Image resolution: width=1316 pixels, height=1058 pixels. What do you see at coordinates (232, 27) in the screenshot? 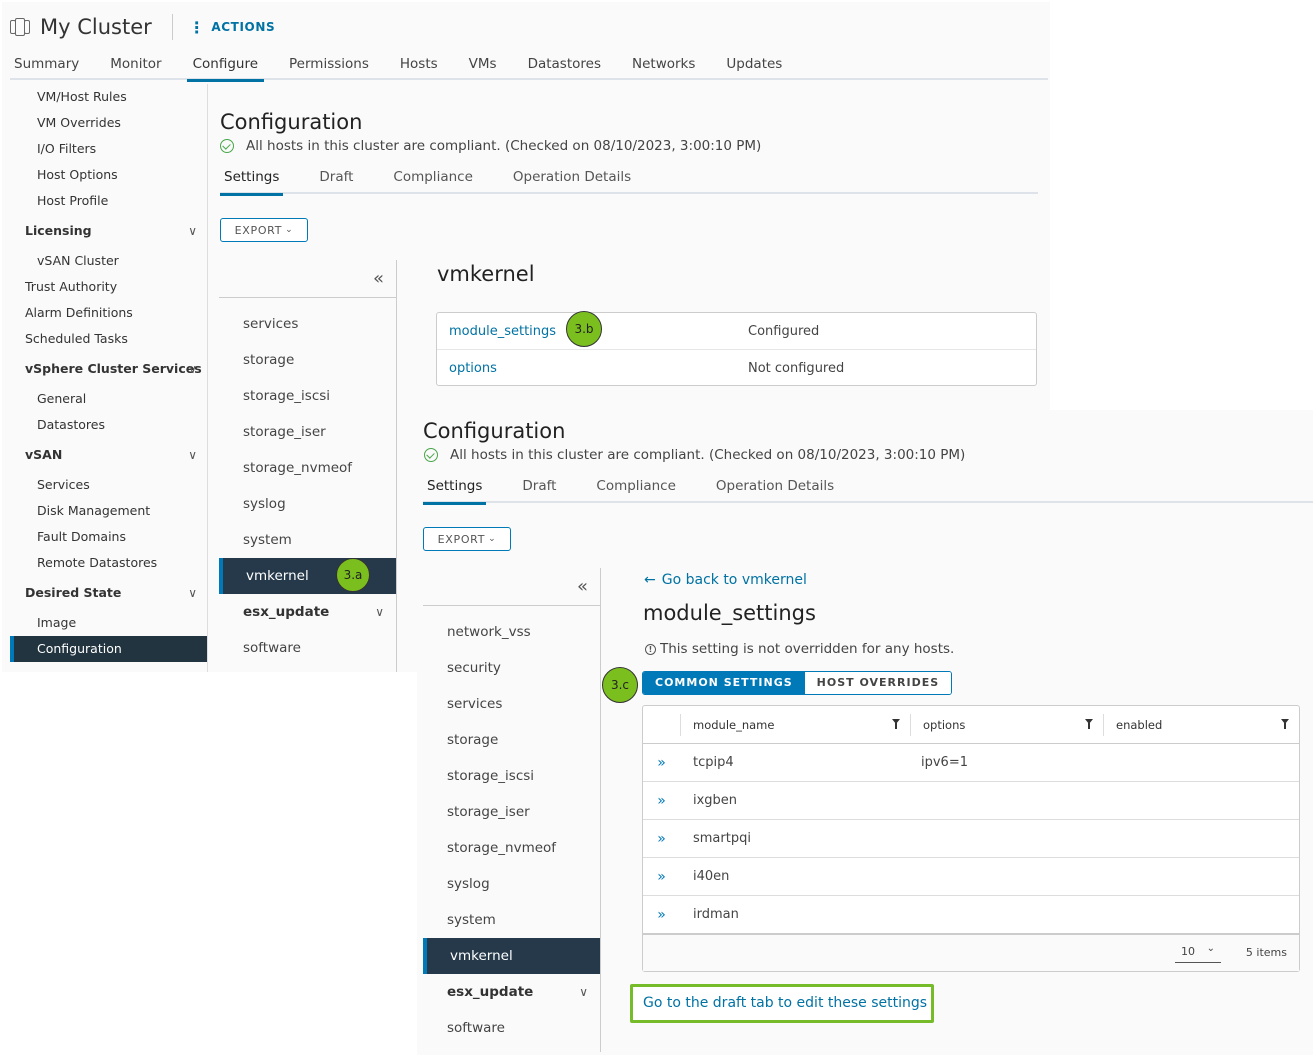
I see `actions-button: ⋮ ACTIONS` at bounding box center [232, 27].